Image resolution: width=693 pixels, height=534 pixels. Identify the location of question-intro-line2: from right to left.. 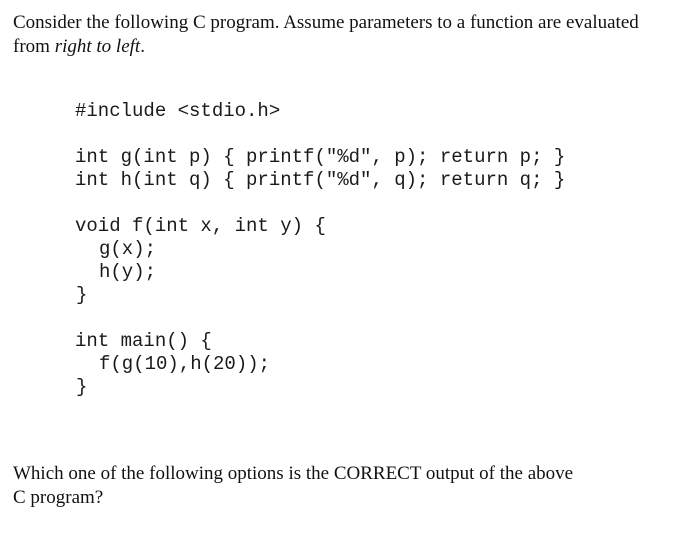
(326, 47).